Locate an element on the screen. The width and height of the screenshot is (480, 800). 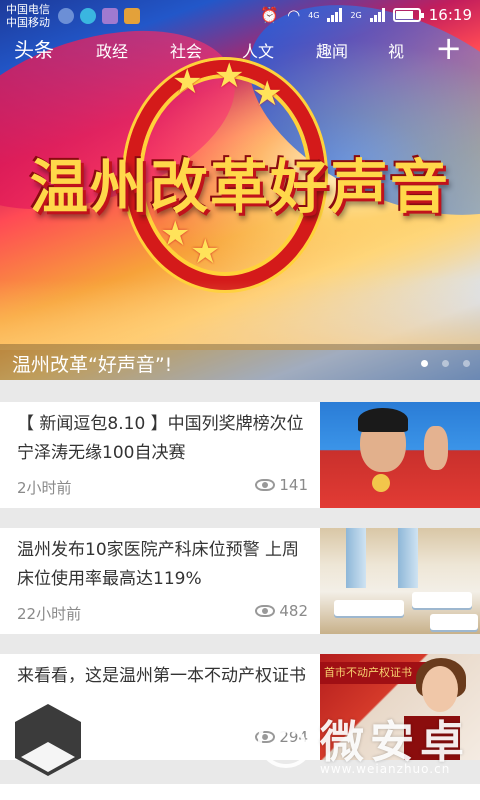
carrier-labels: 中国电信 中国移动 is located at coordinates (28, 16).